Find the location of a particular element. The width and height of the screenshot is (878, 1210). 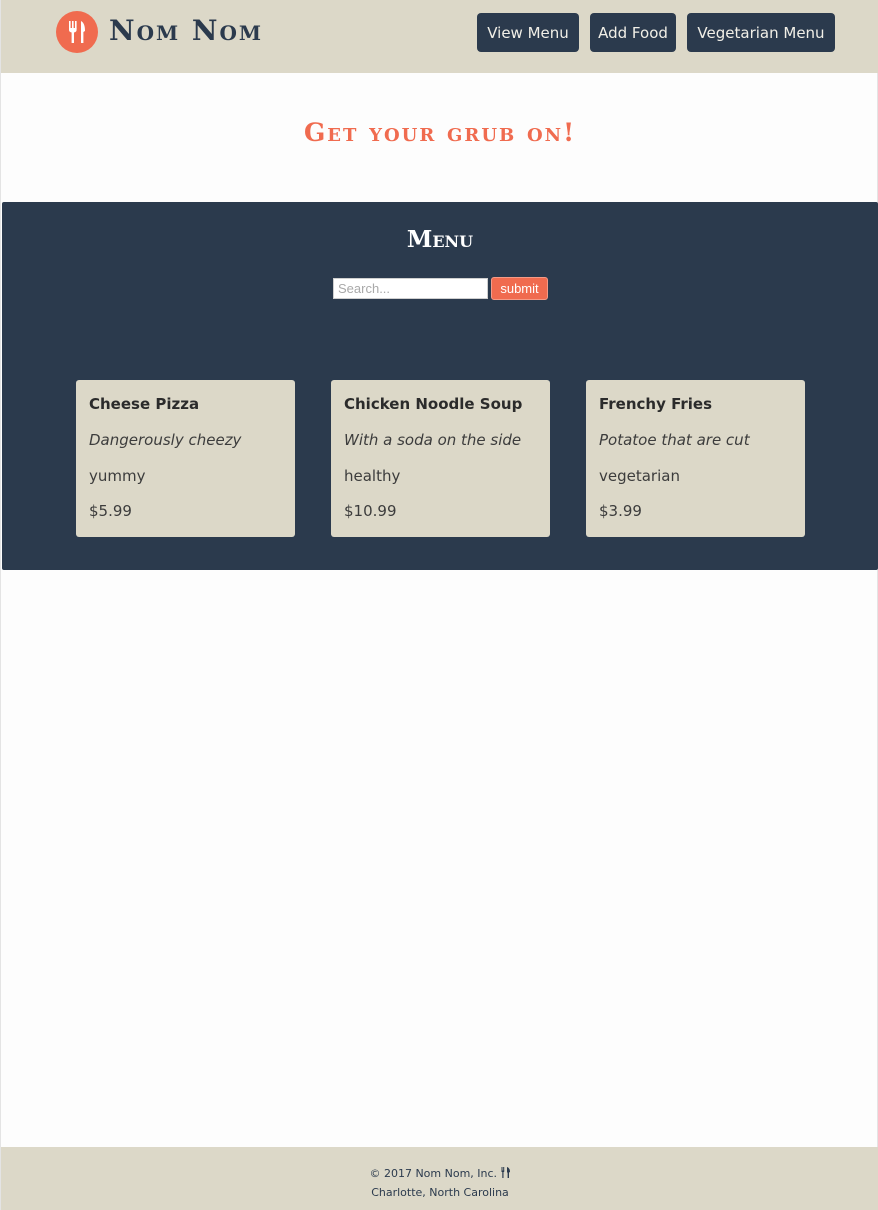

fork-knife-icon is located at coordinates (506, 1173).